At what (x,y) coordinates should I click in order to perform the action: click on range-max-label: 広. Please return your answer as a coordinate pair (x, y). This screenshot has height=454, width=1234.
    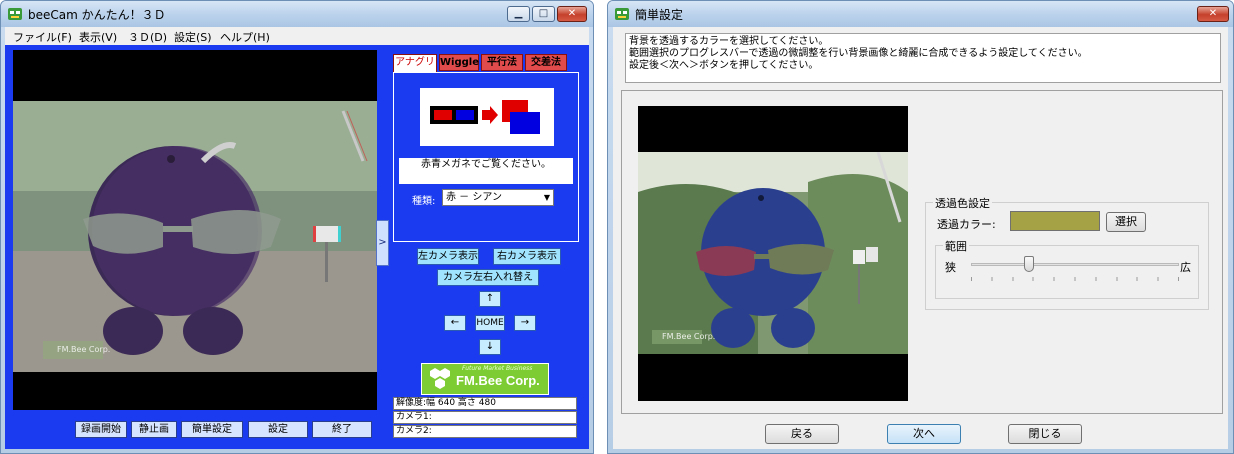
    Looking at the image, I should click on (1185, 267).